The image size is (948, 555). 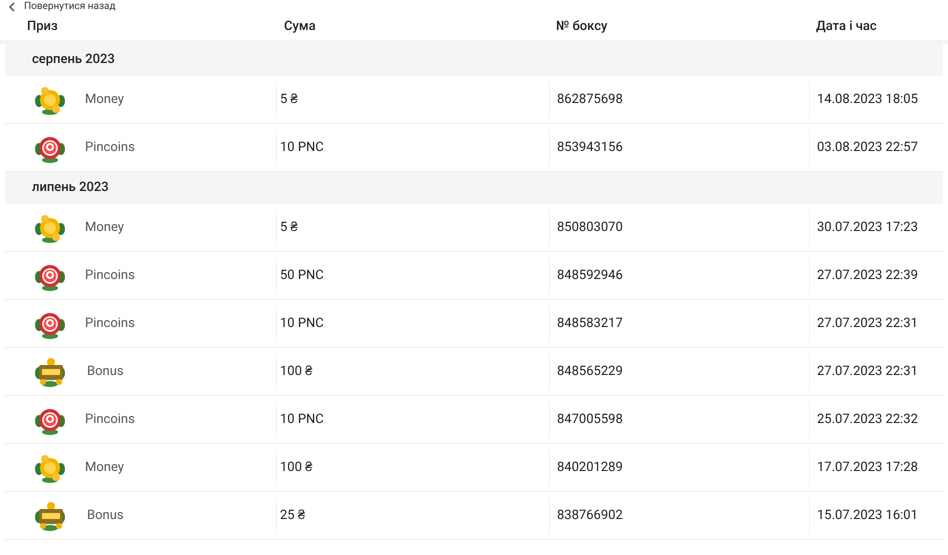 I want to click on table-cell: 838766902, so click(x=681, y=516).